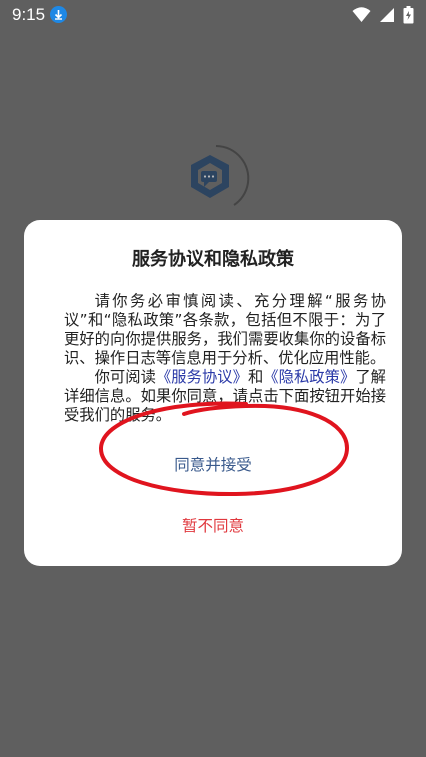 The image size is (426, 757). Describe the element at coordinates (29, 14) in the screenshot. I see `status-time: 9:15` at that location.